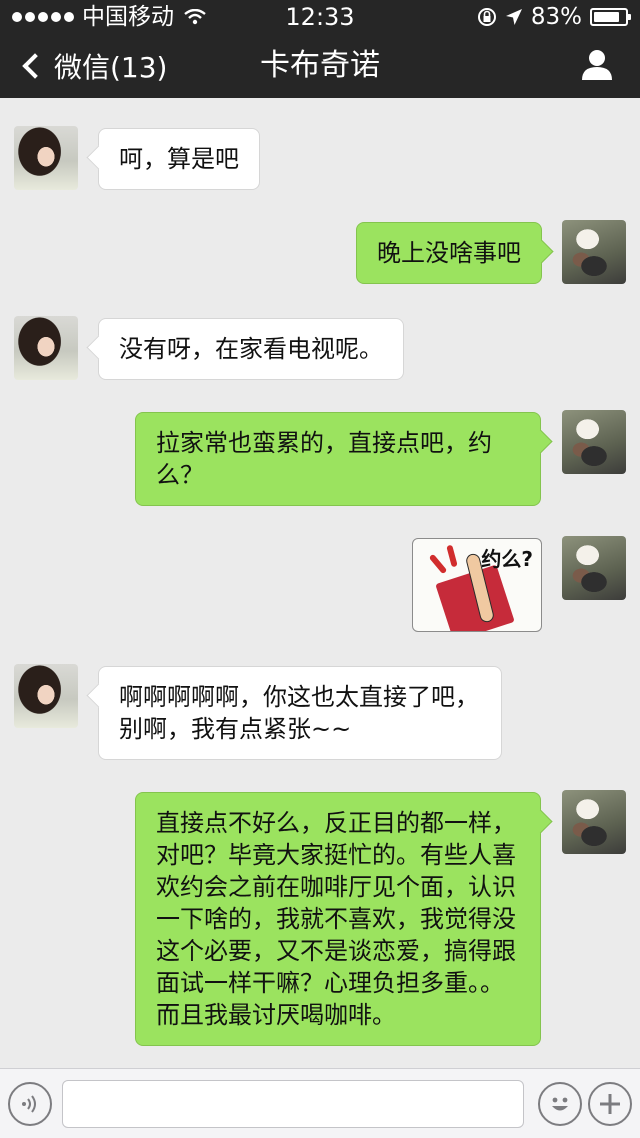 This screenshot has height=1138, width=640. I want to click on emoji-button, so click(560, 1104).